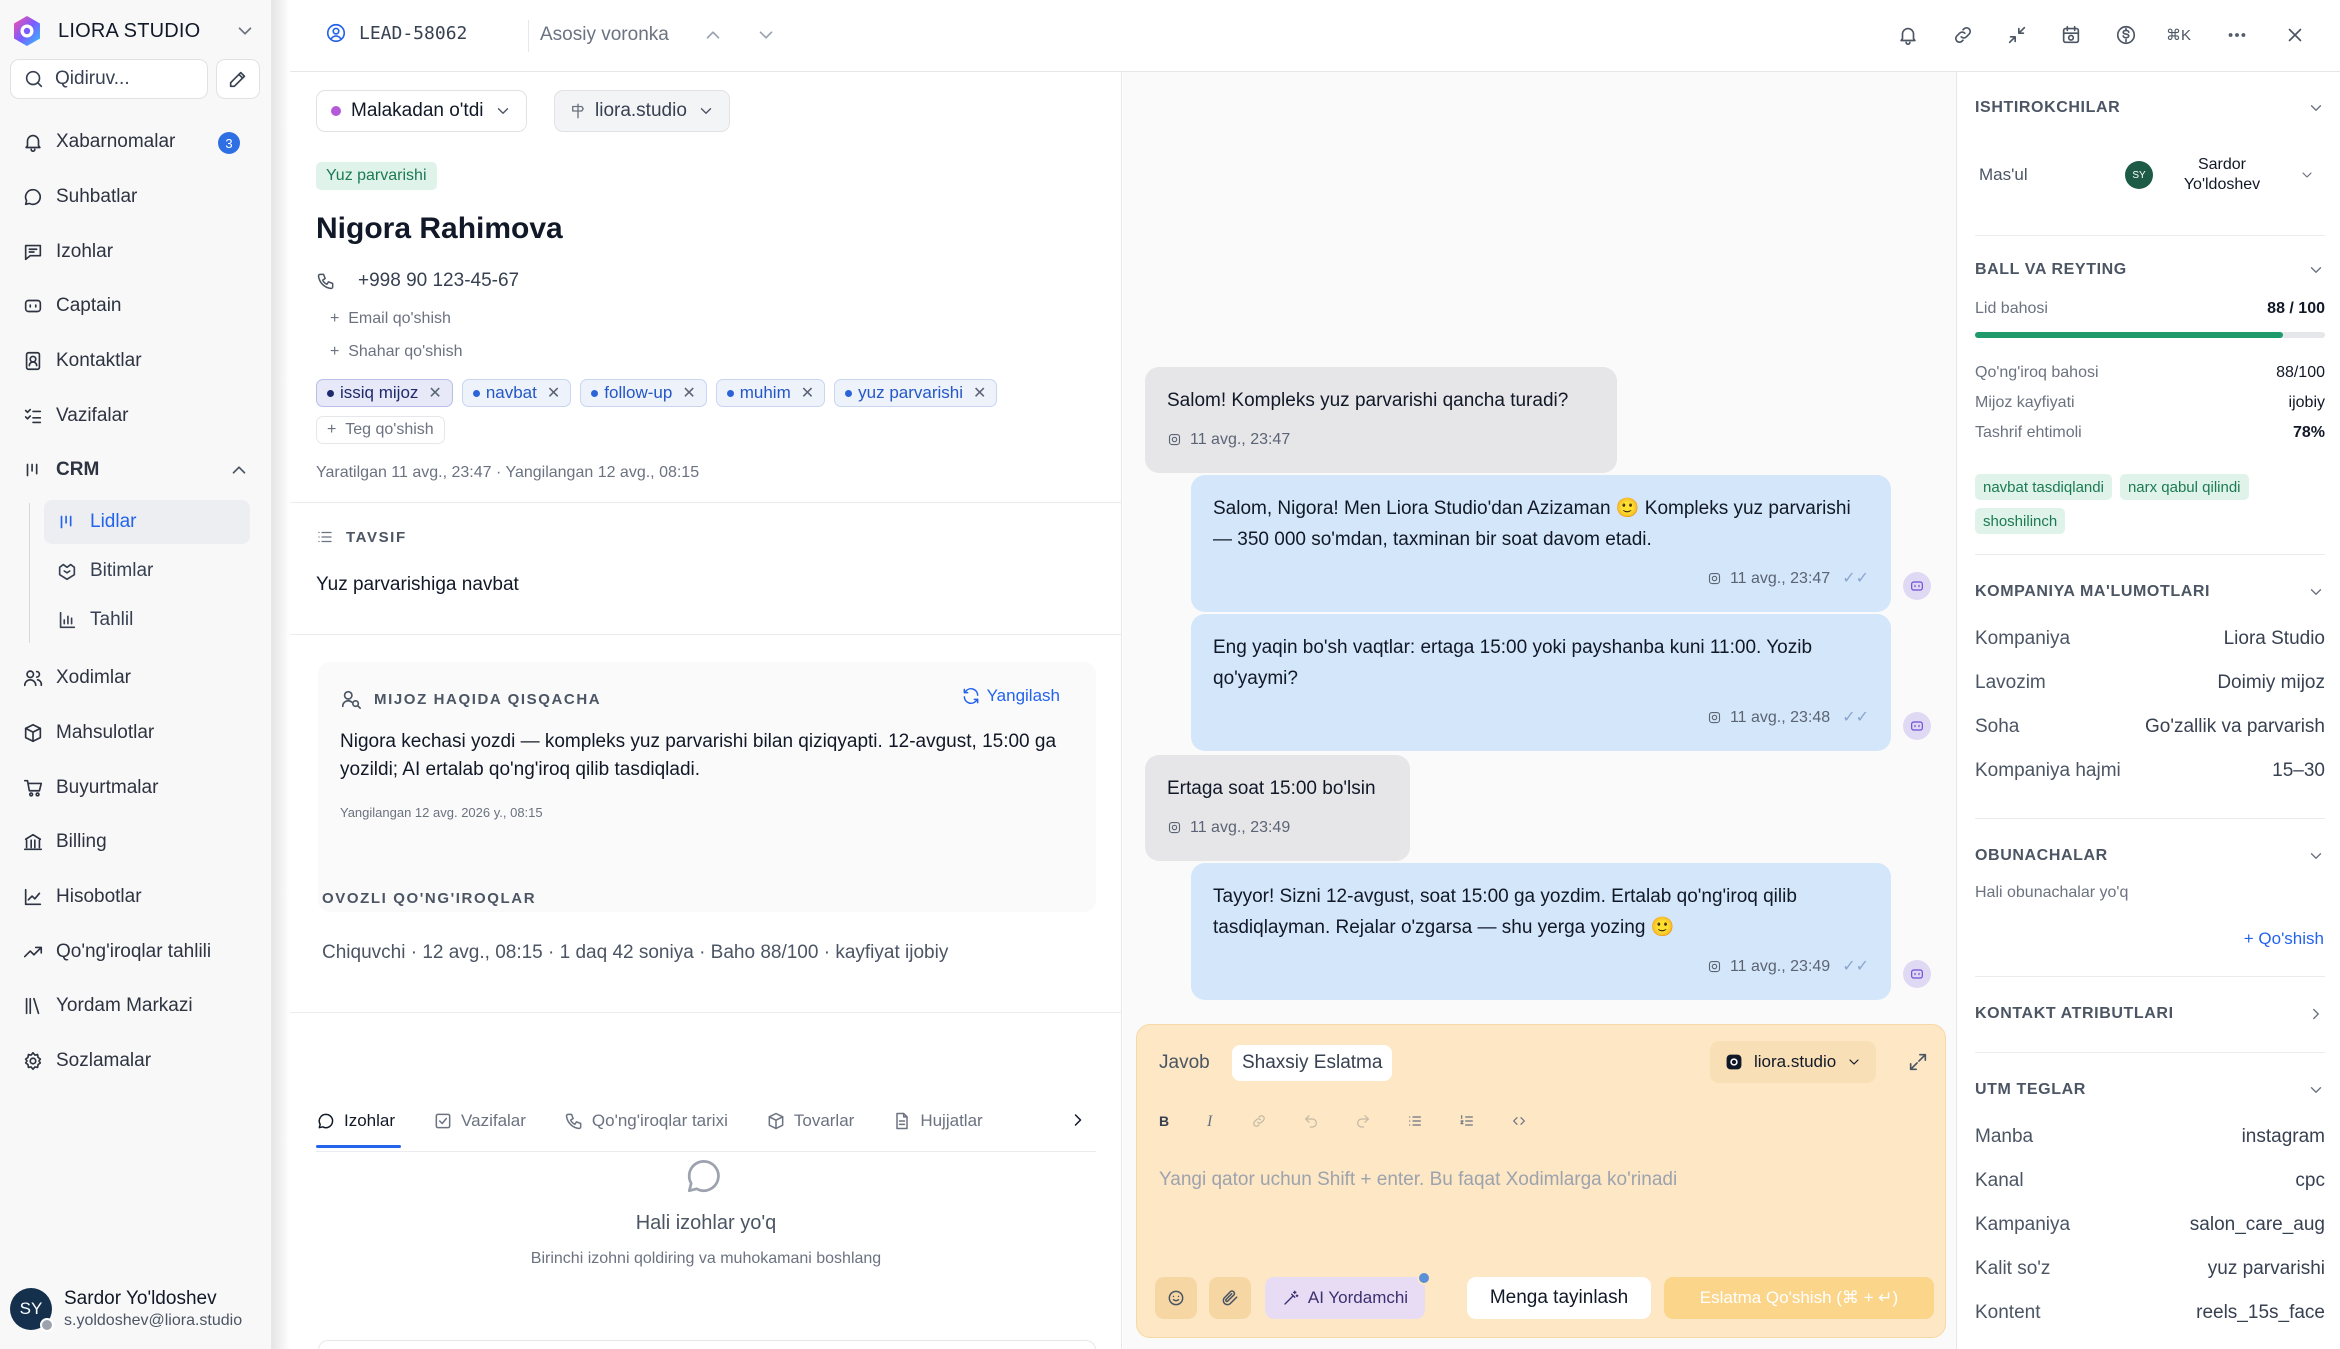  What do you see at coordinates (135, 31) in the screenshot?
I see `workspace-switcher: LIORA STUDIO` at bounding box center [135, 31].